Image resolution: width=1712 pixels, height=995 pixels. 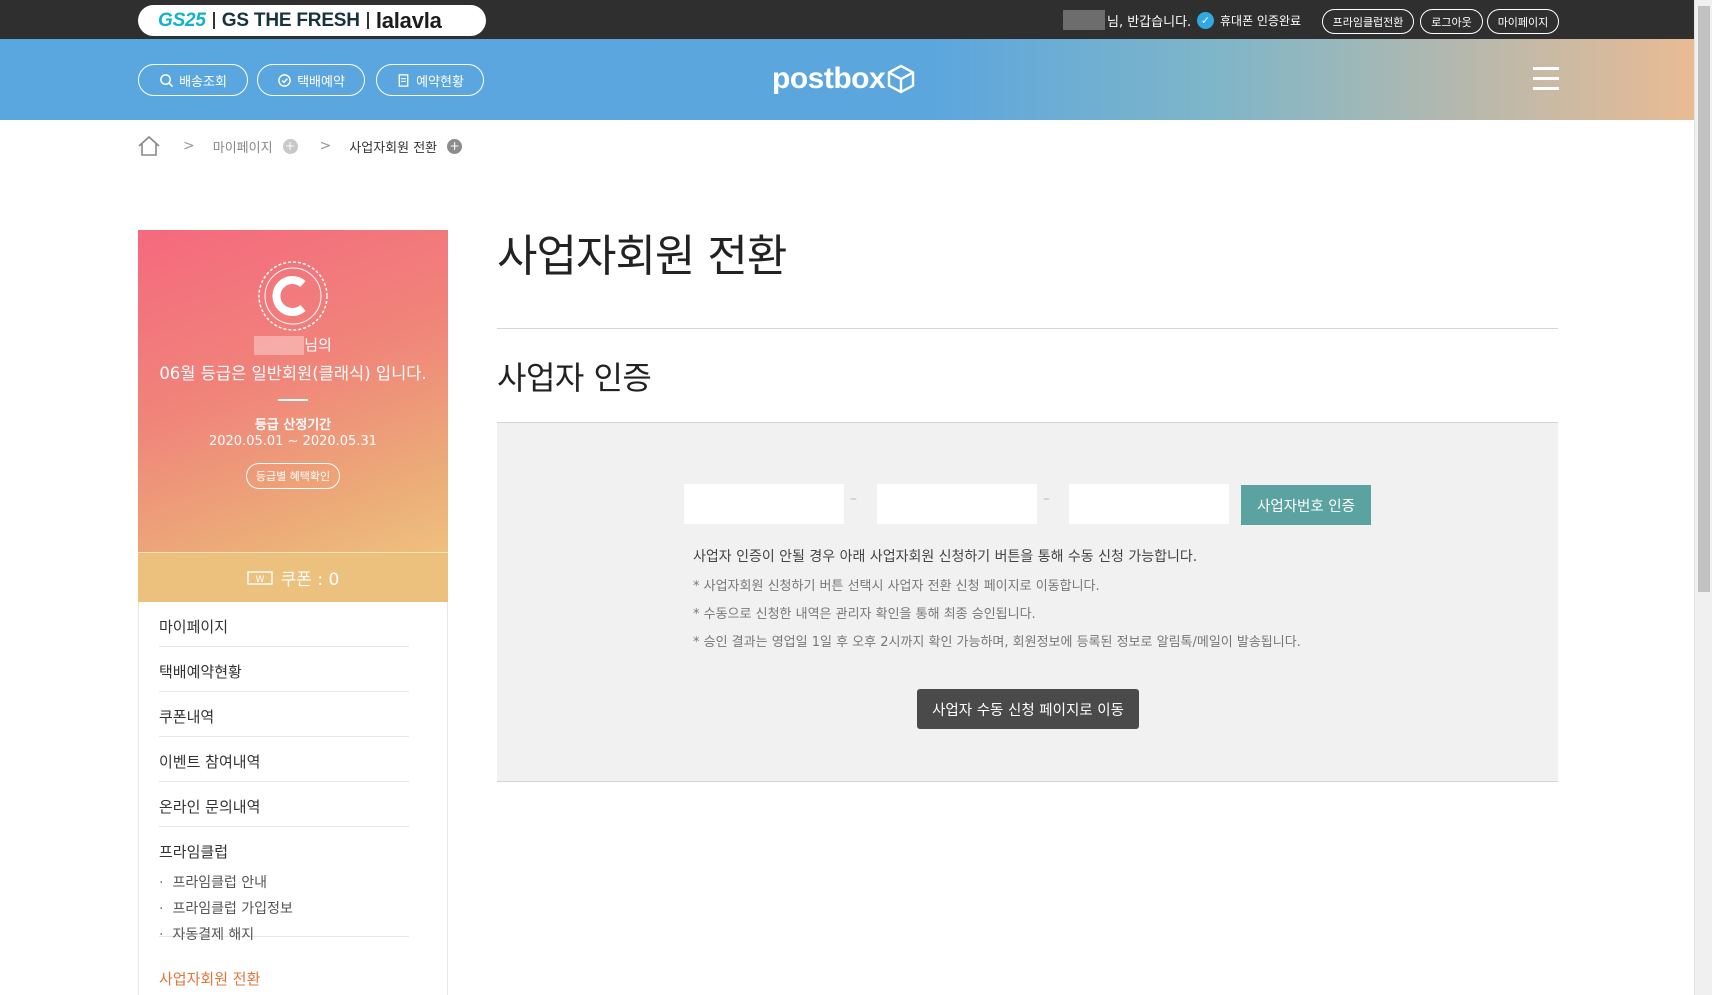 What do you see at coordinates (284, 759) in the screenshot?
I see `side-menu-events: 이벤트 참여내역` at bounding box center [284, 759].